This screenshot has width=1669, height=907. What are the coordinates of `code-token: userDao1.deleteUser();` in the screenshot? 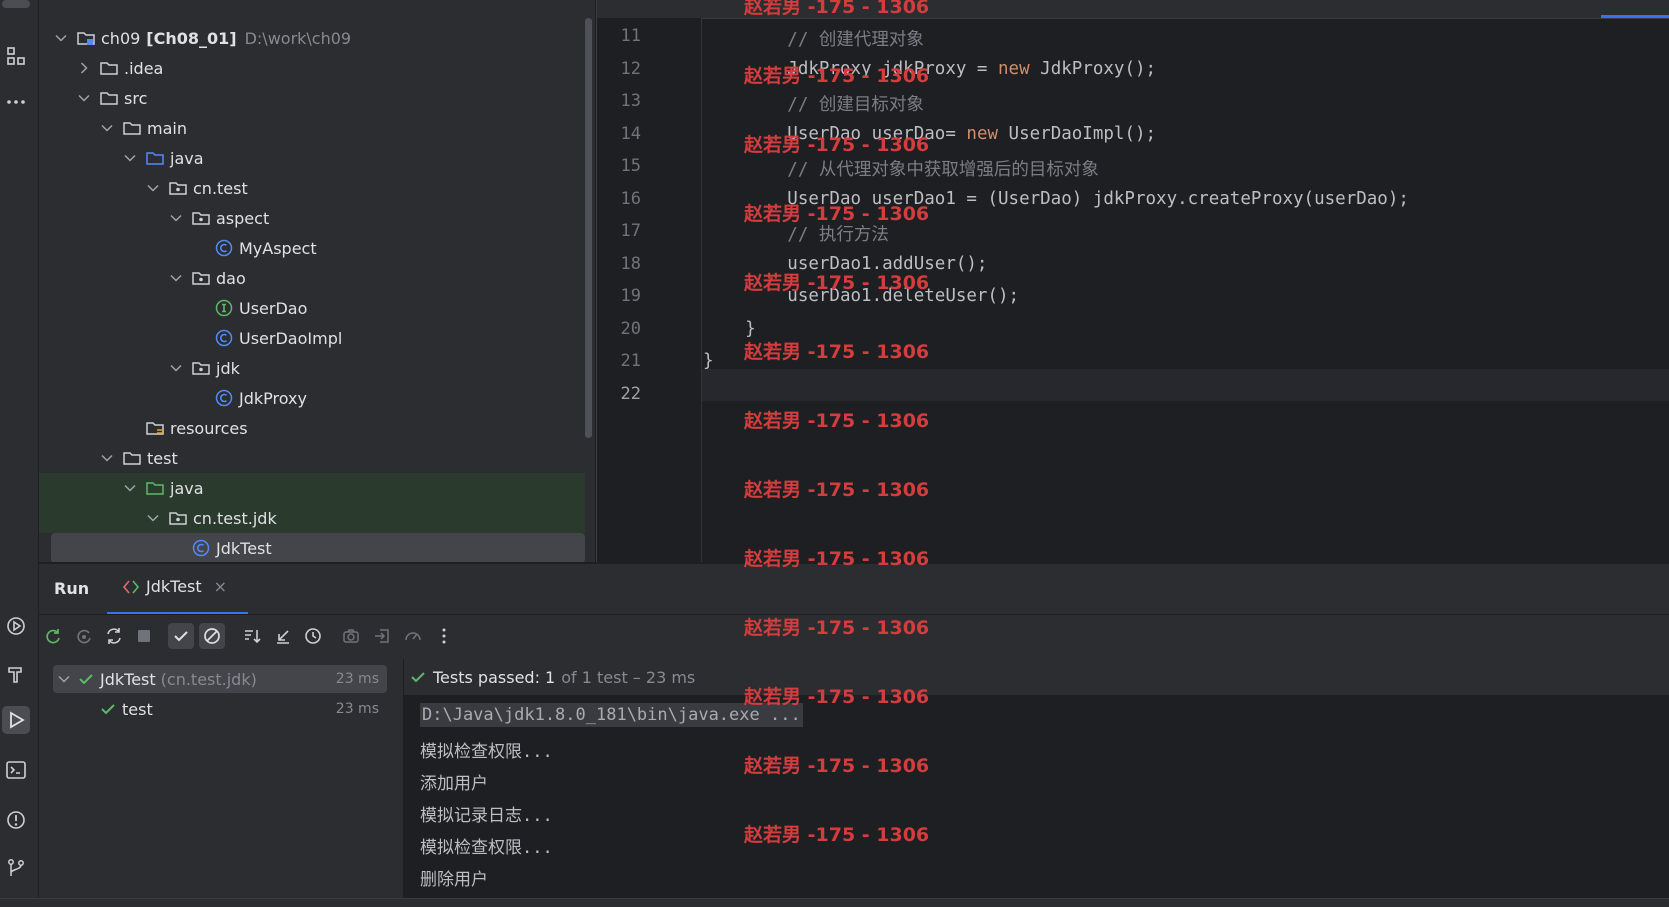 It's located at (861, 296).